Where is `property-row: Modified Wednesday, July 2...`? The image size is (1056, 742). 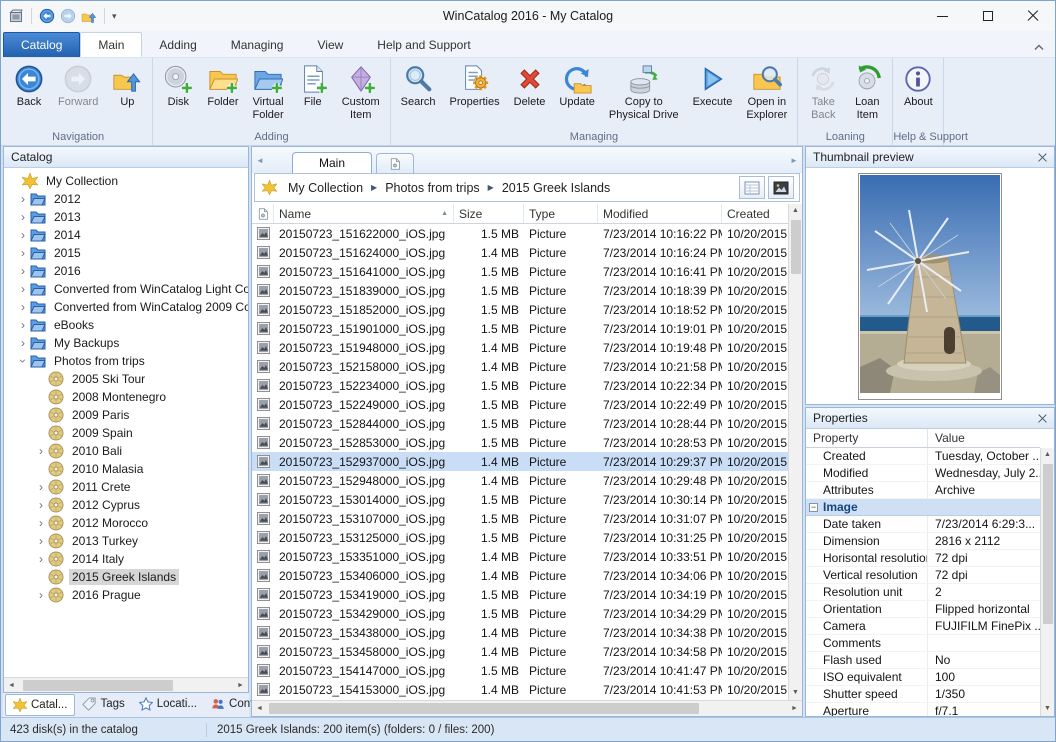 property-row: Modified Wednesday, July 2... is located at coordinates (923, 473).